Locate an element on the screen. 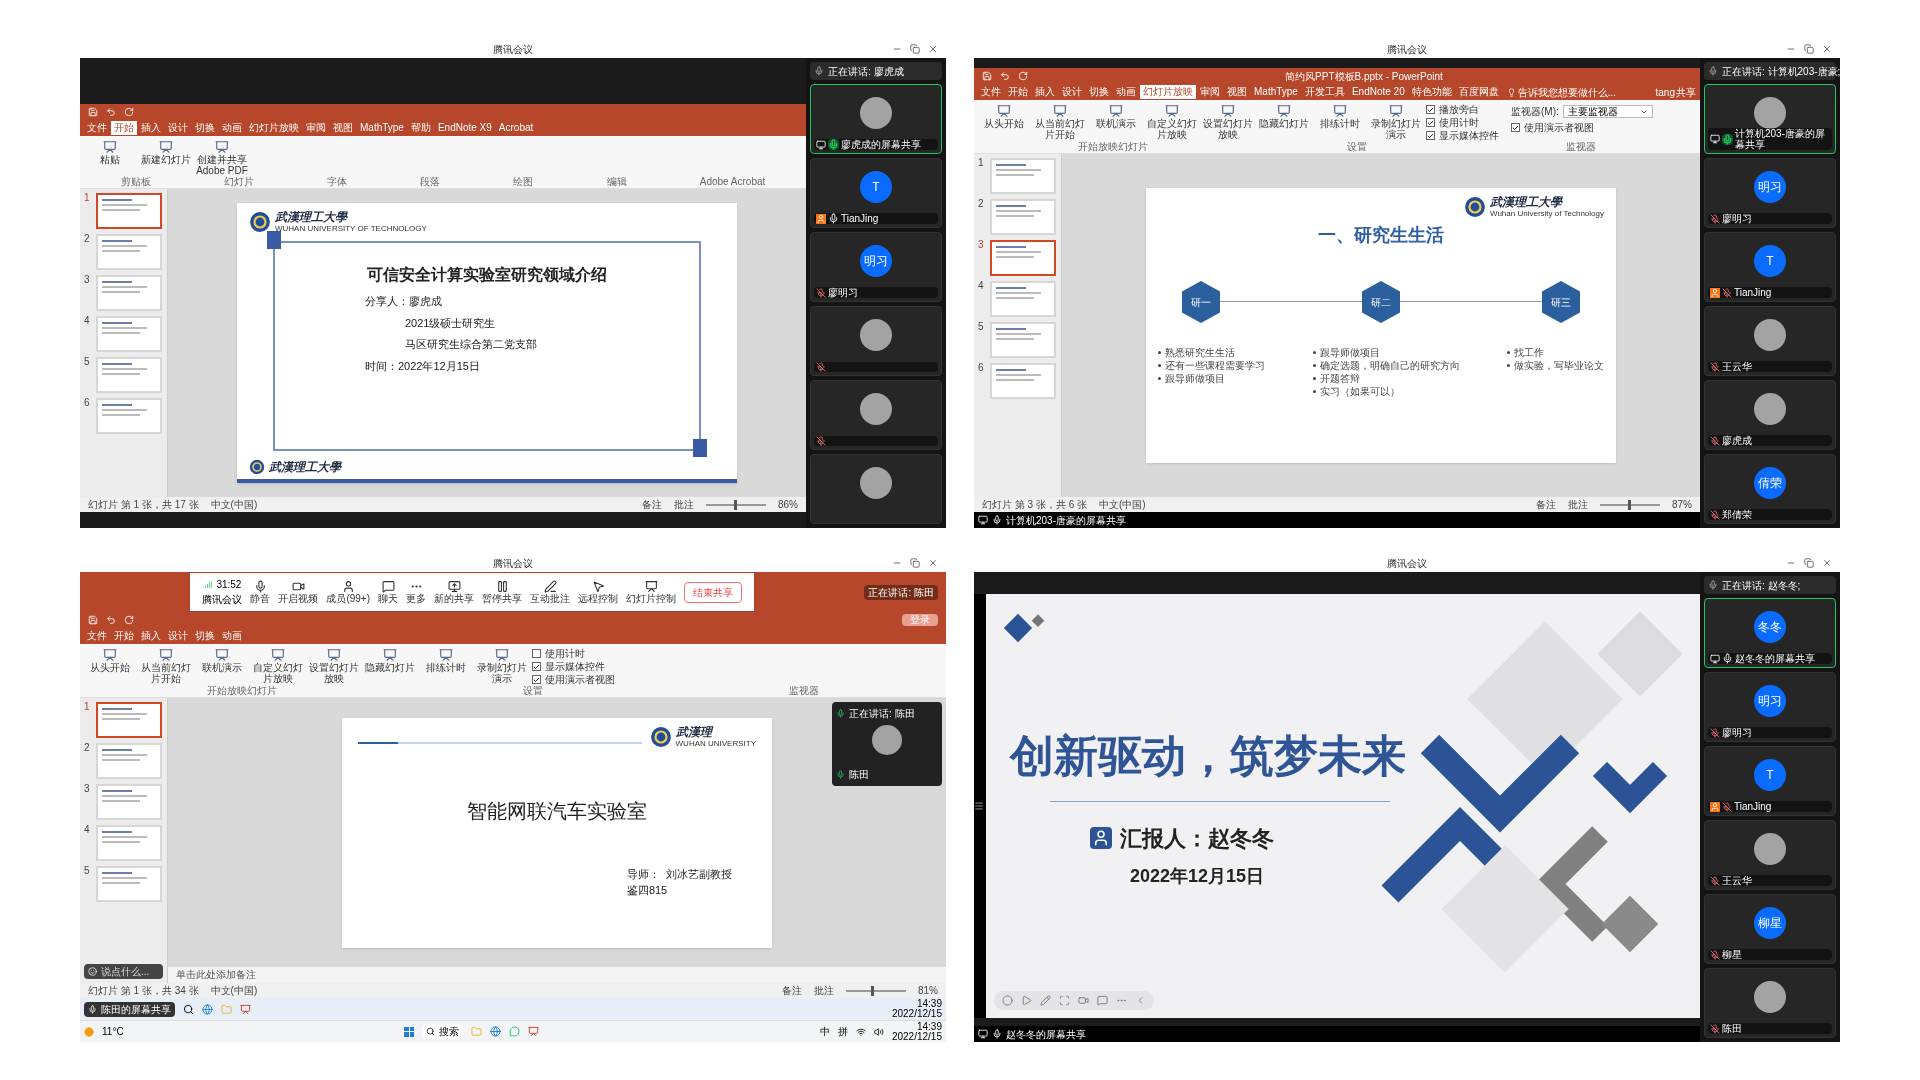 The width and height of the screenshot is (1920, 1080). ribbon-button: 创建并共享 Adobe PDF is located at coordinates (222, 158).